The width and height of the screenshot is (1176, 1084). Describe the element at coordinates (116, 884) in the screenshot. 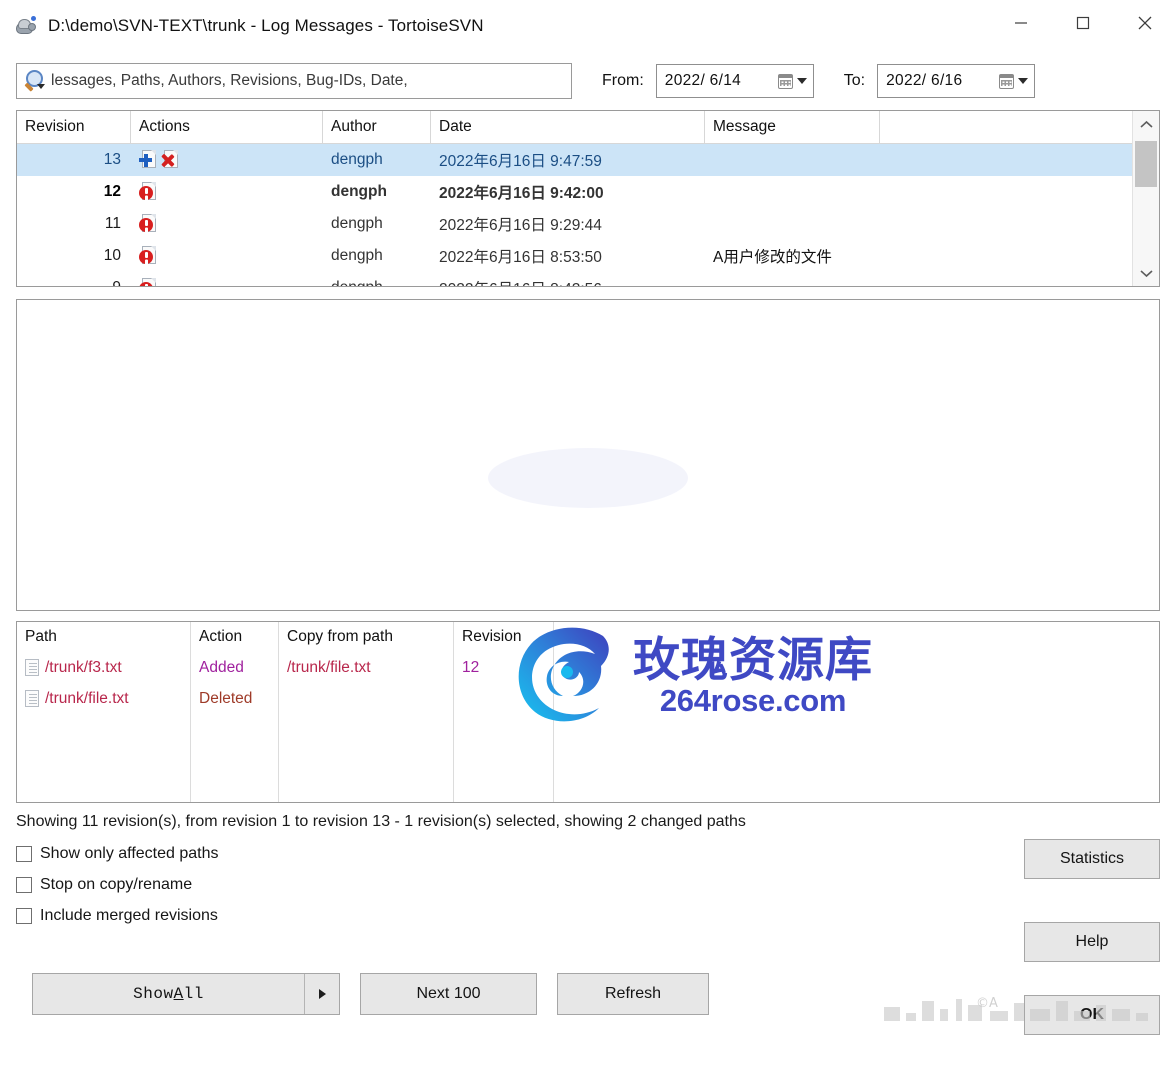

I see `checkbox-label: Stop on copy/rename` at that location.